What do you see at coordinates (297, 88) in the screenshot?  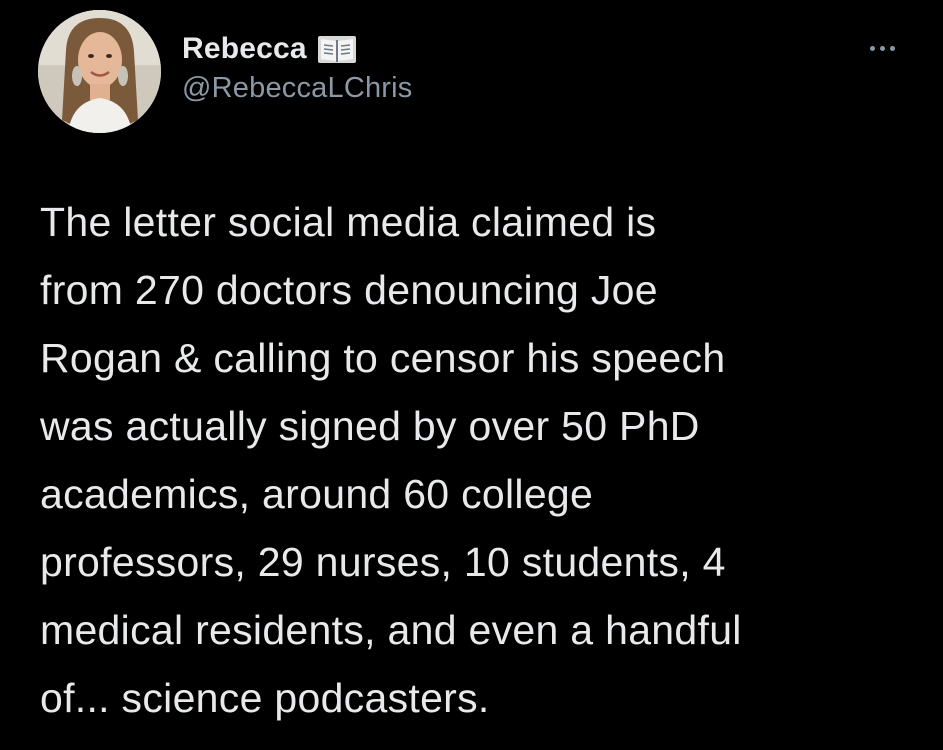 I see `author-handle: @RebeccaLChris` at bounding box center [297, 88].